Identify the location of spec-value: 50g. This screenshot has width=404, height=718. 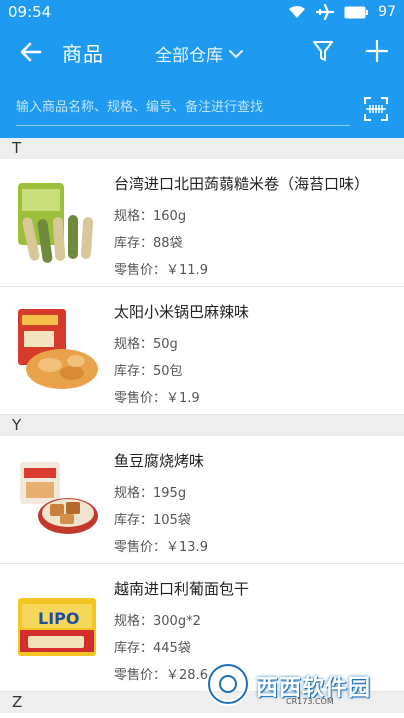
(165, 344).